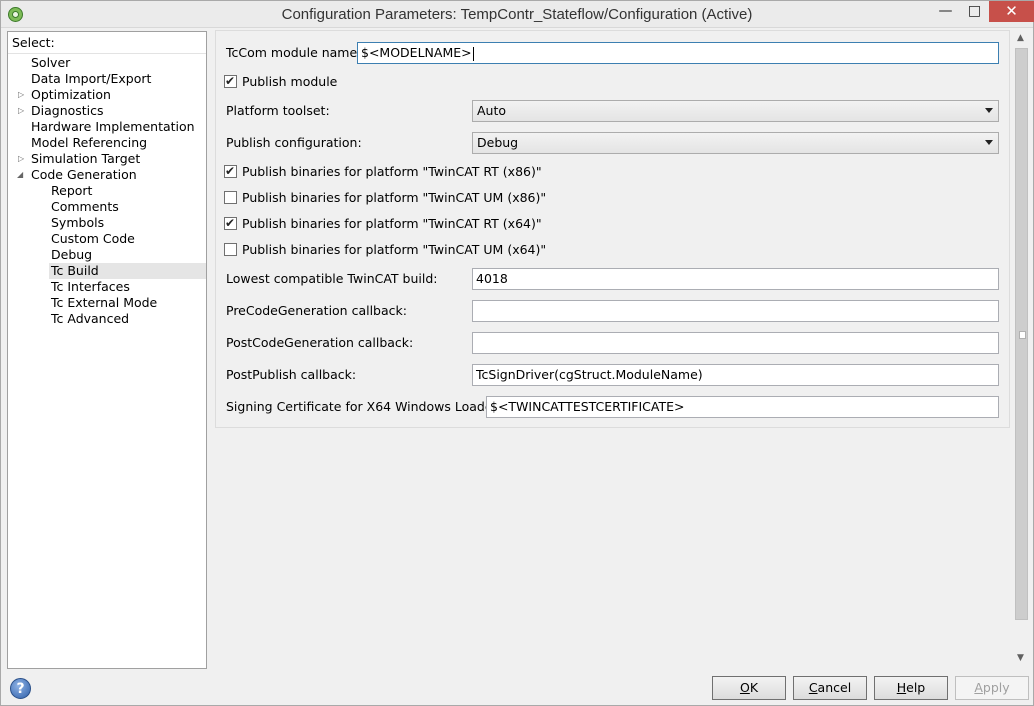 The image size is (1034, 706). I want to click on lowest-build-input: 4018, so click(735, 279).